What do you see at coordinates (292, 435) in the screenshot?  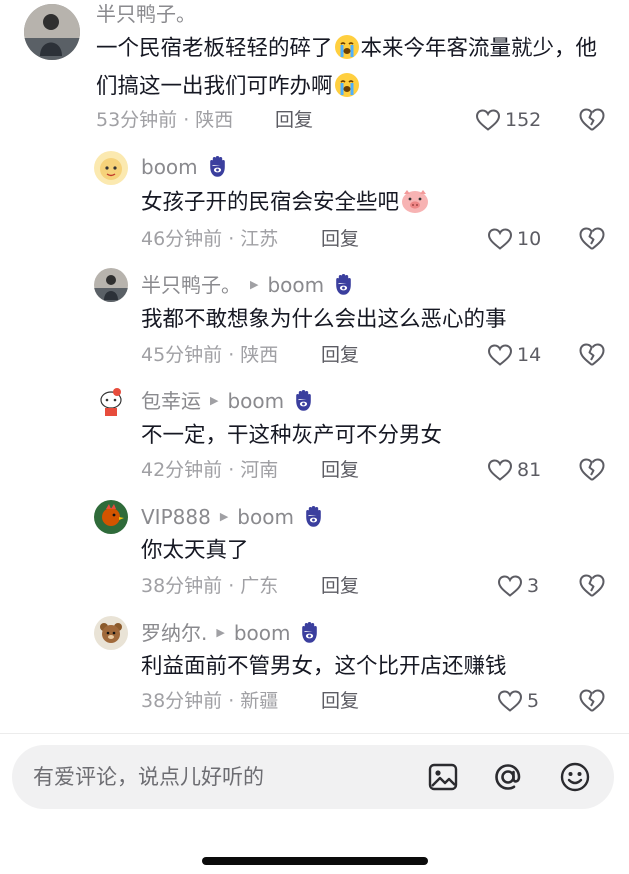 I see `reply-text: 不一定，干这种灰产可不分男女` at bounding box center [292, 435].